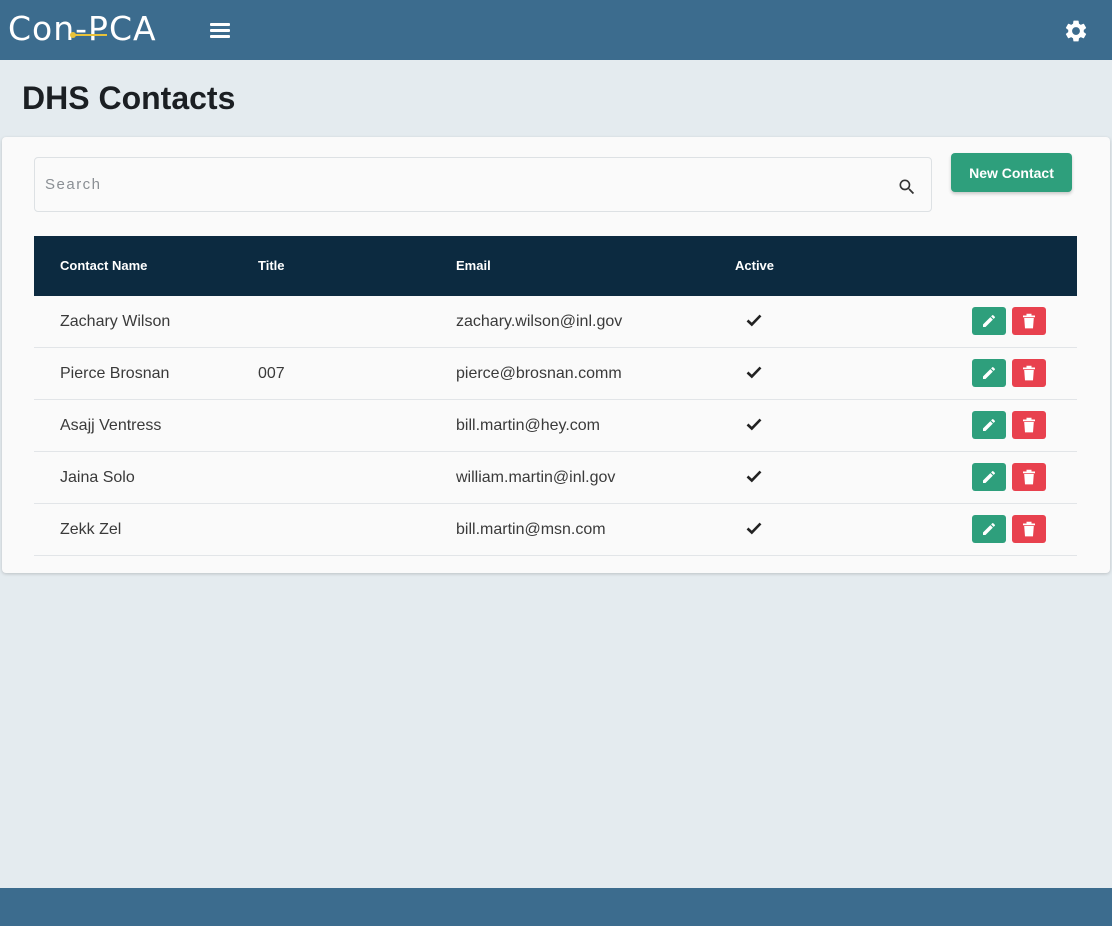 The height and width of the screenshot is (926, 1112). What do you see at coordinates (115, 321) in the screenshot?
I see `contact-name-cell: Zachary Wilson` at bounding box center [115, 321].